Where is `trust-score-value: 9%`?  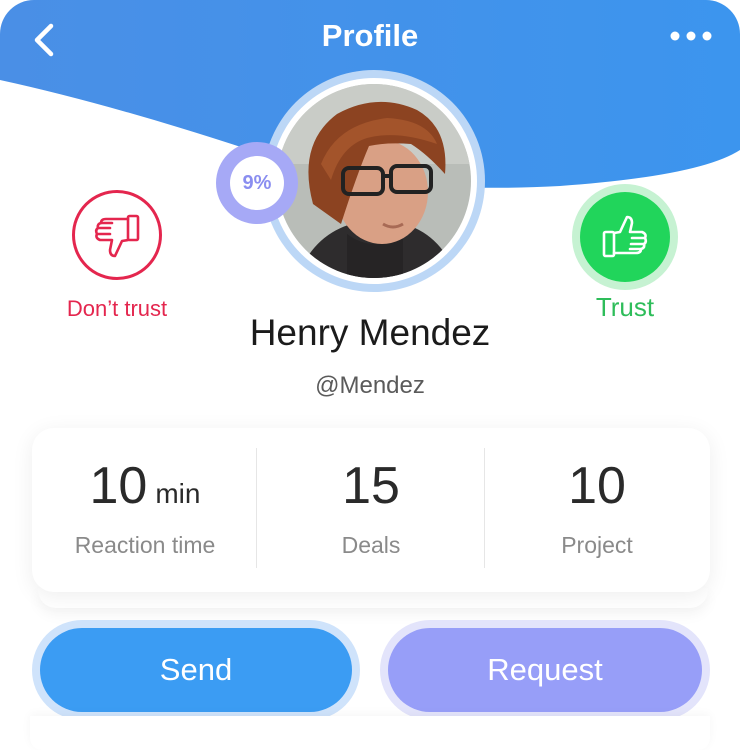 trust-score-value: 9% is located at coordinates (257, 183).